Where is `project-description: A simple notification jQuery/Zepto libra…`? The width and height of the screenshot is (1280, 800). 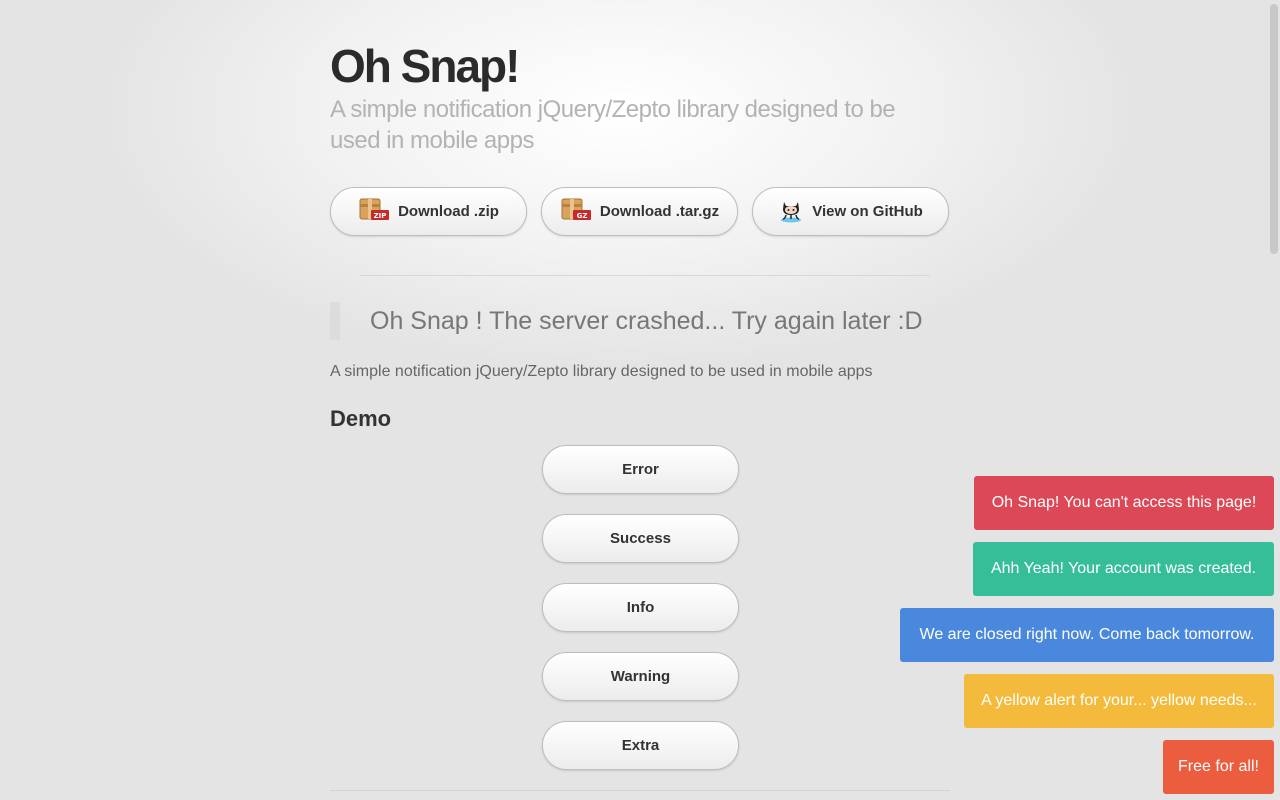 project-description: A simple notification jQuery/Zepto libra… is located at coordinates (601, 371).